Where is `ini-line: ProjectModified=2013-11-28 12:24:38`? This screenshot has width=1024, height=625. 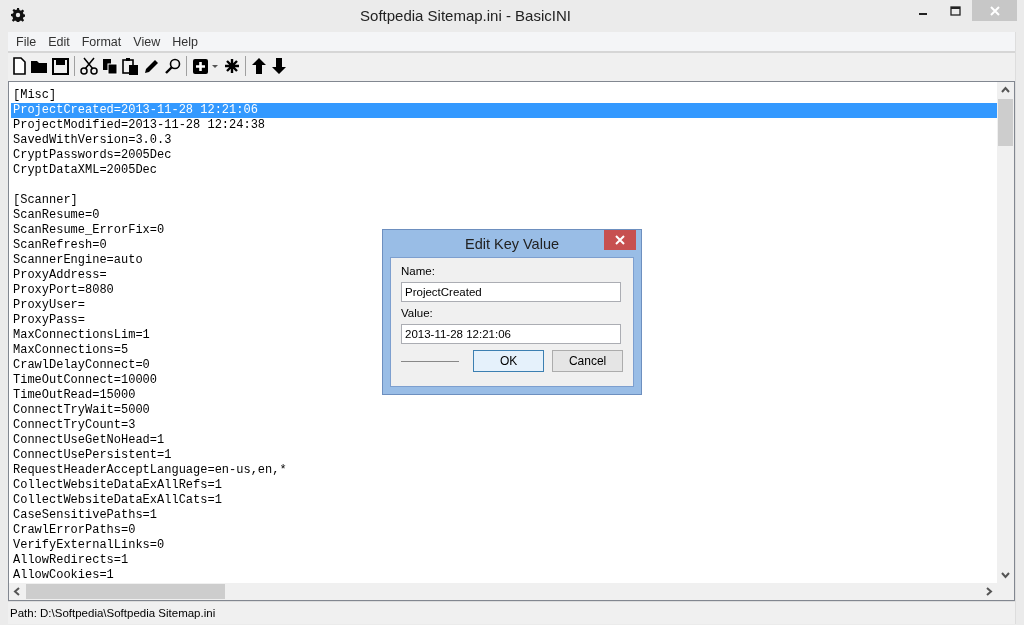 ini-line: ProjectModified=2013-11-28 12:24:38 is located at coordinates (138, 125).